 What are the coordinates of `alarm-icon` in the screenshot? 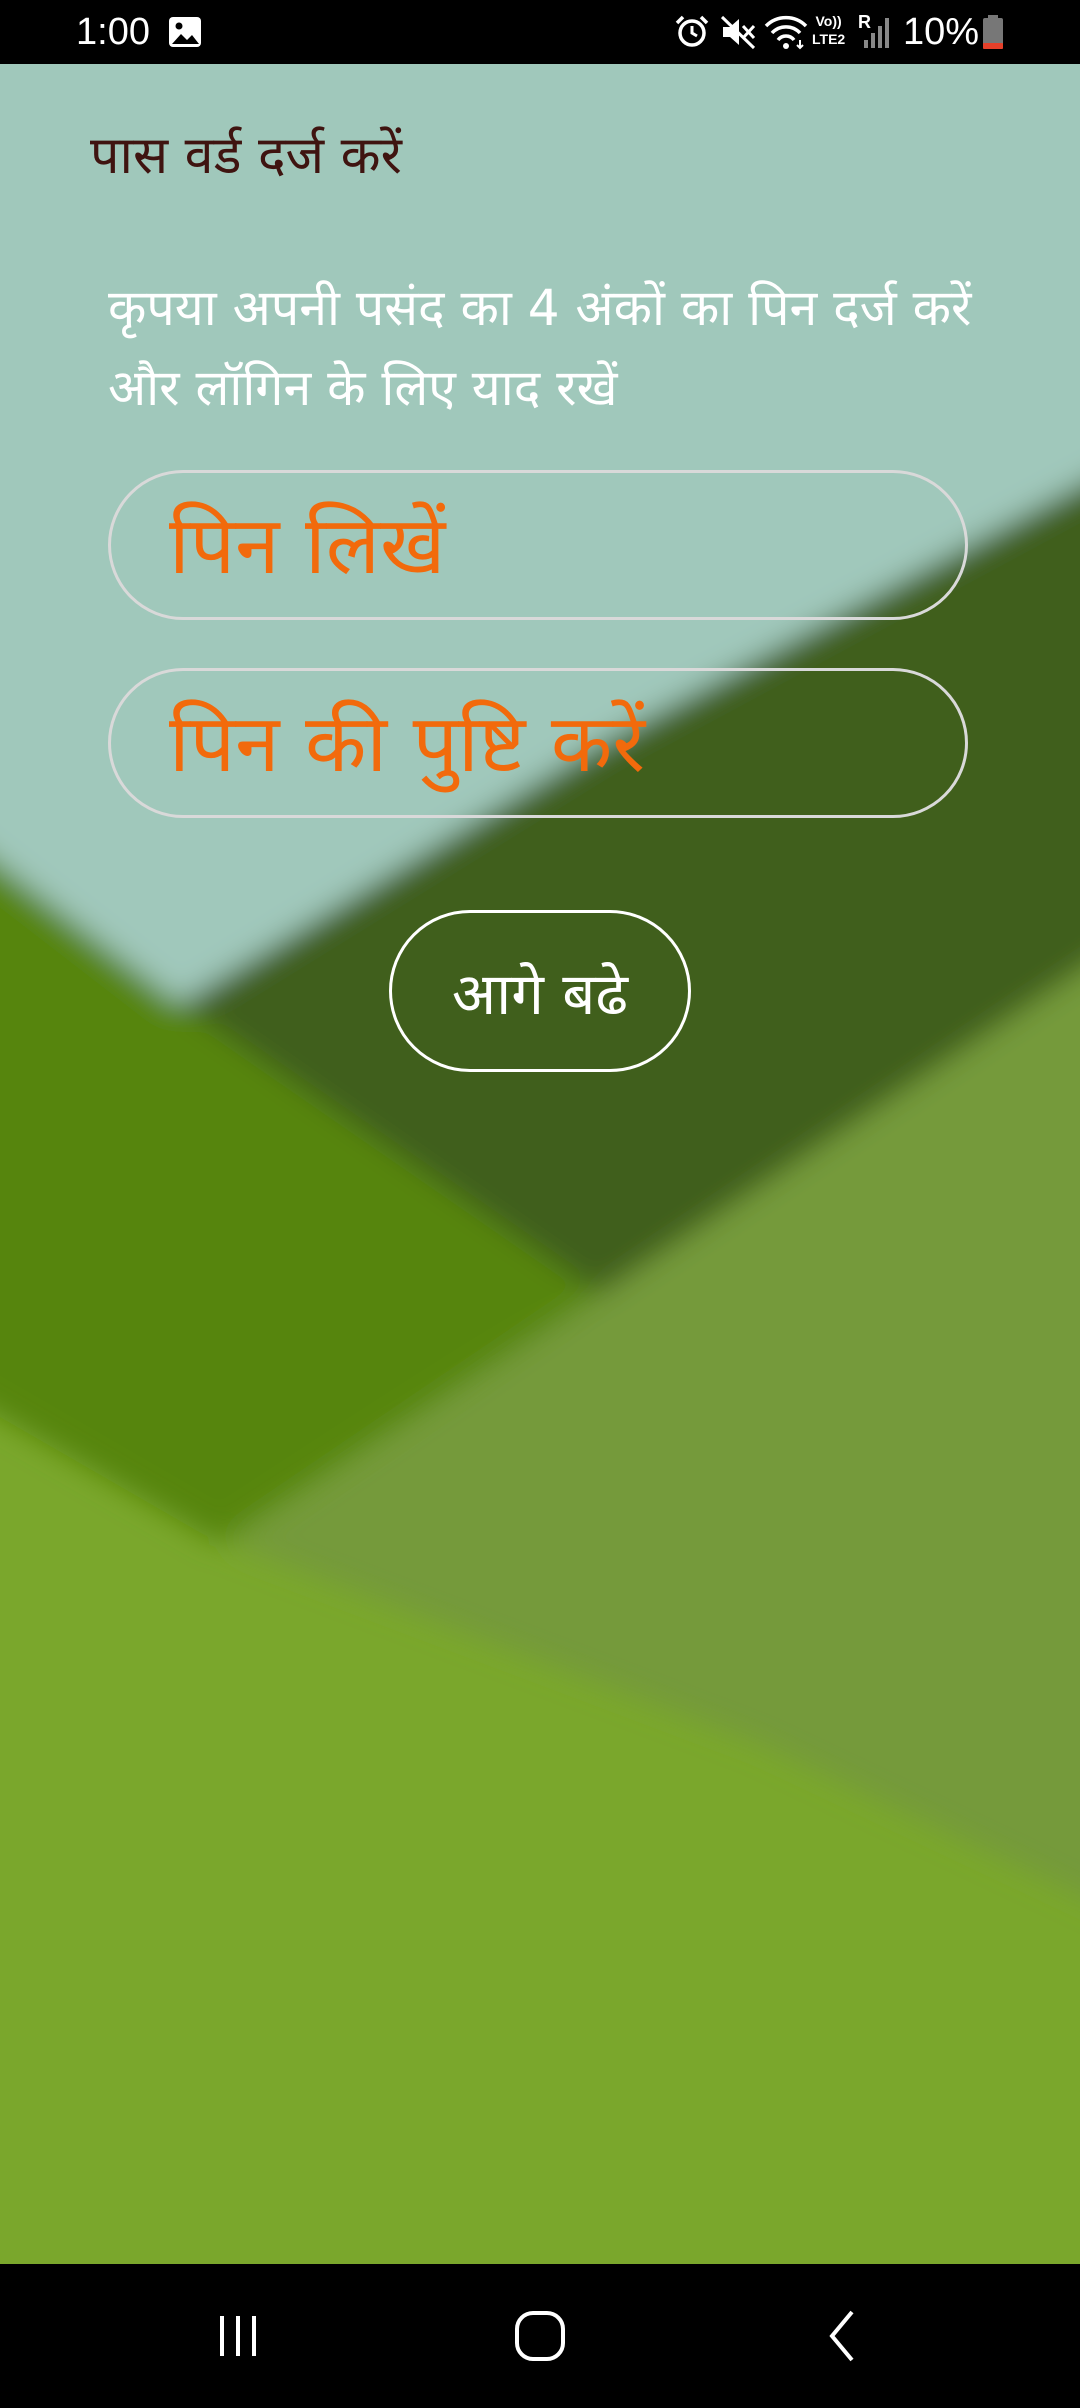 It's located at (692, 31).